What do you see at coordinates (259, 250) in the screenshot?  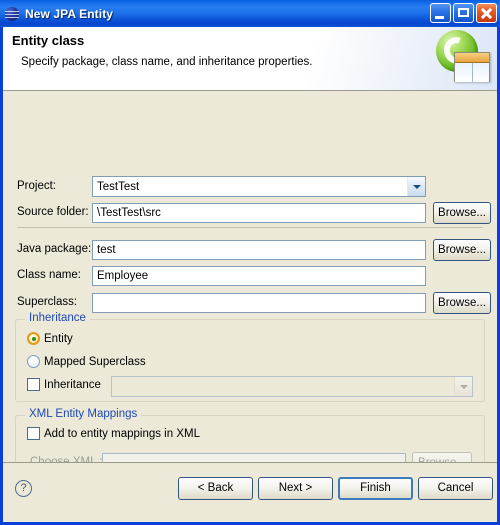 I see `java-package-input` at bounding box center [259, 250].